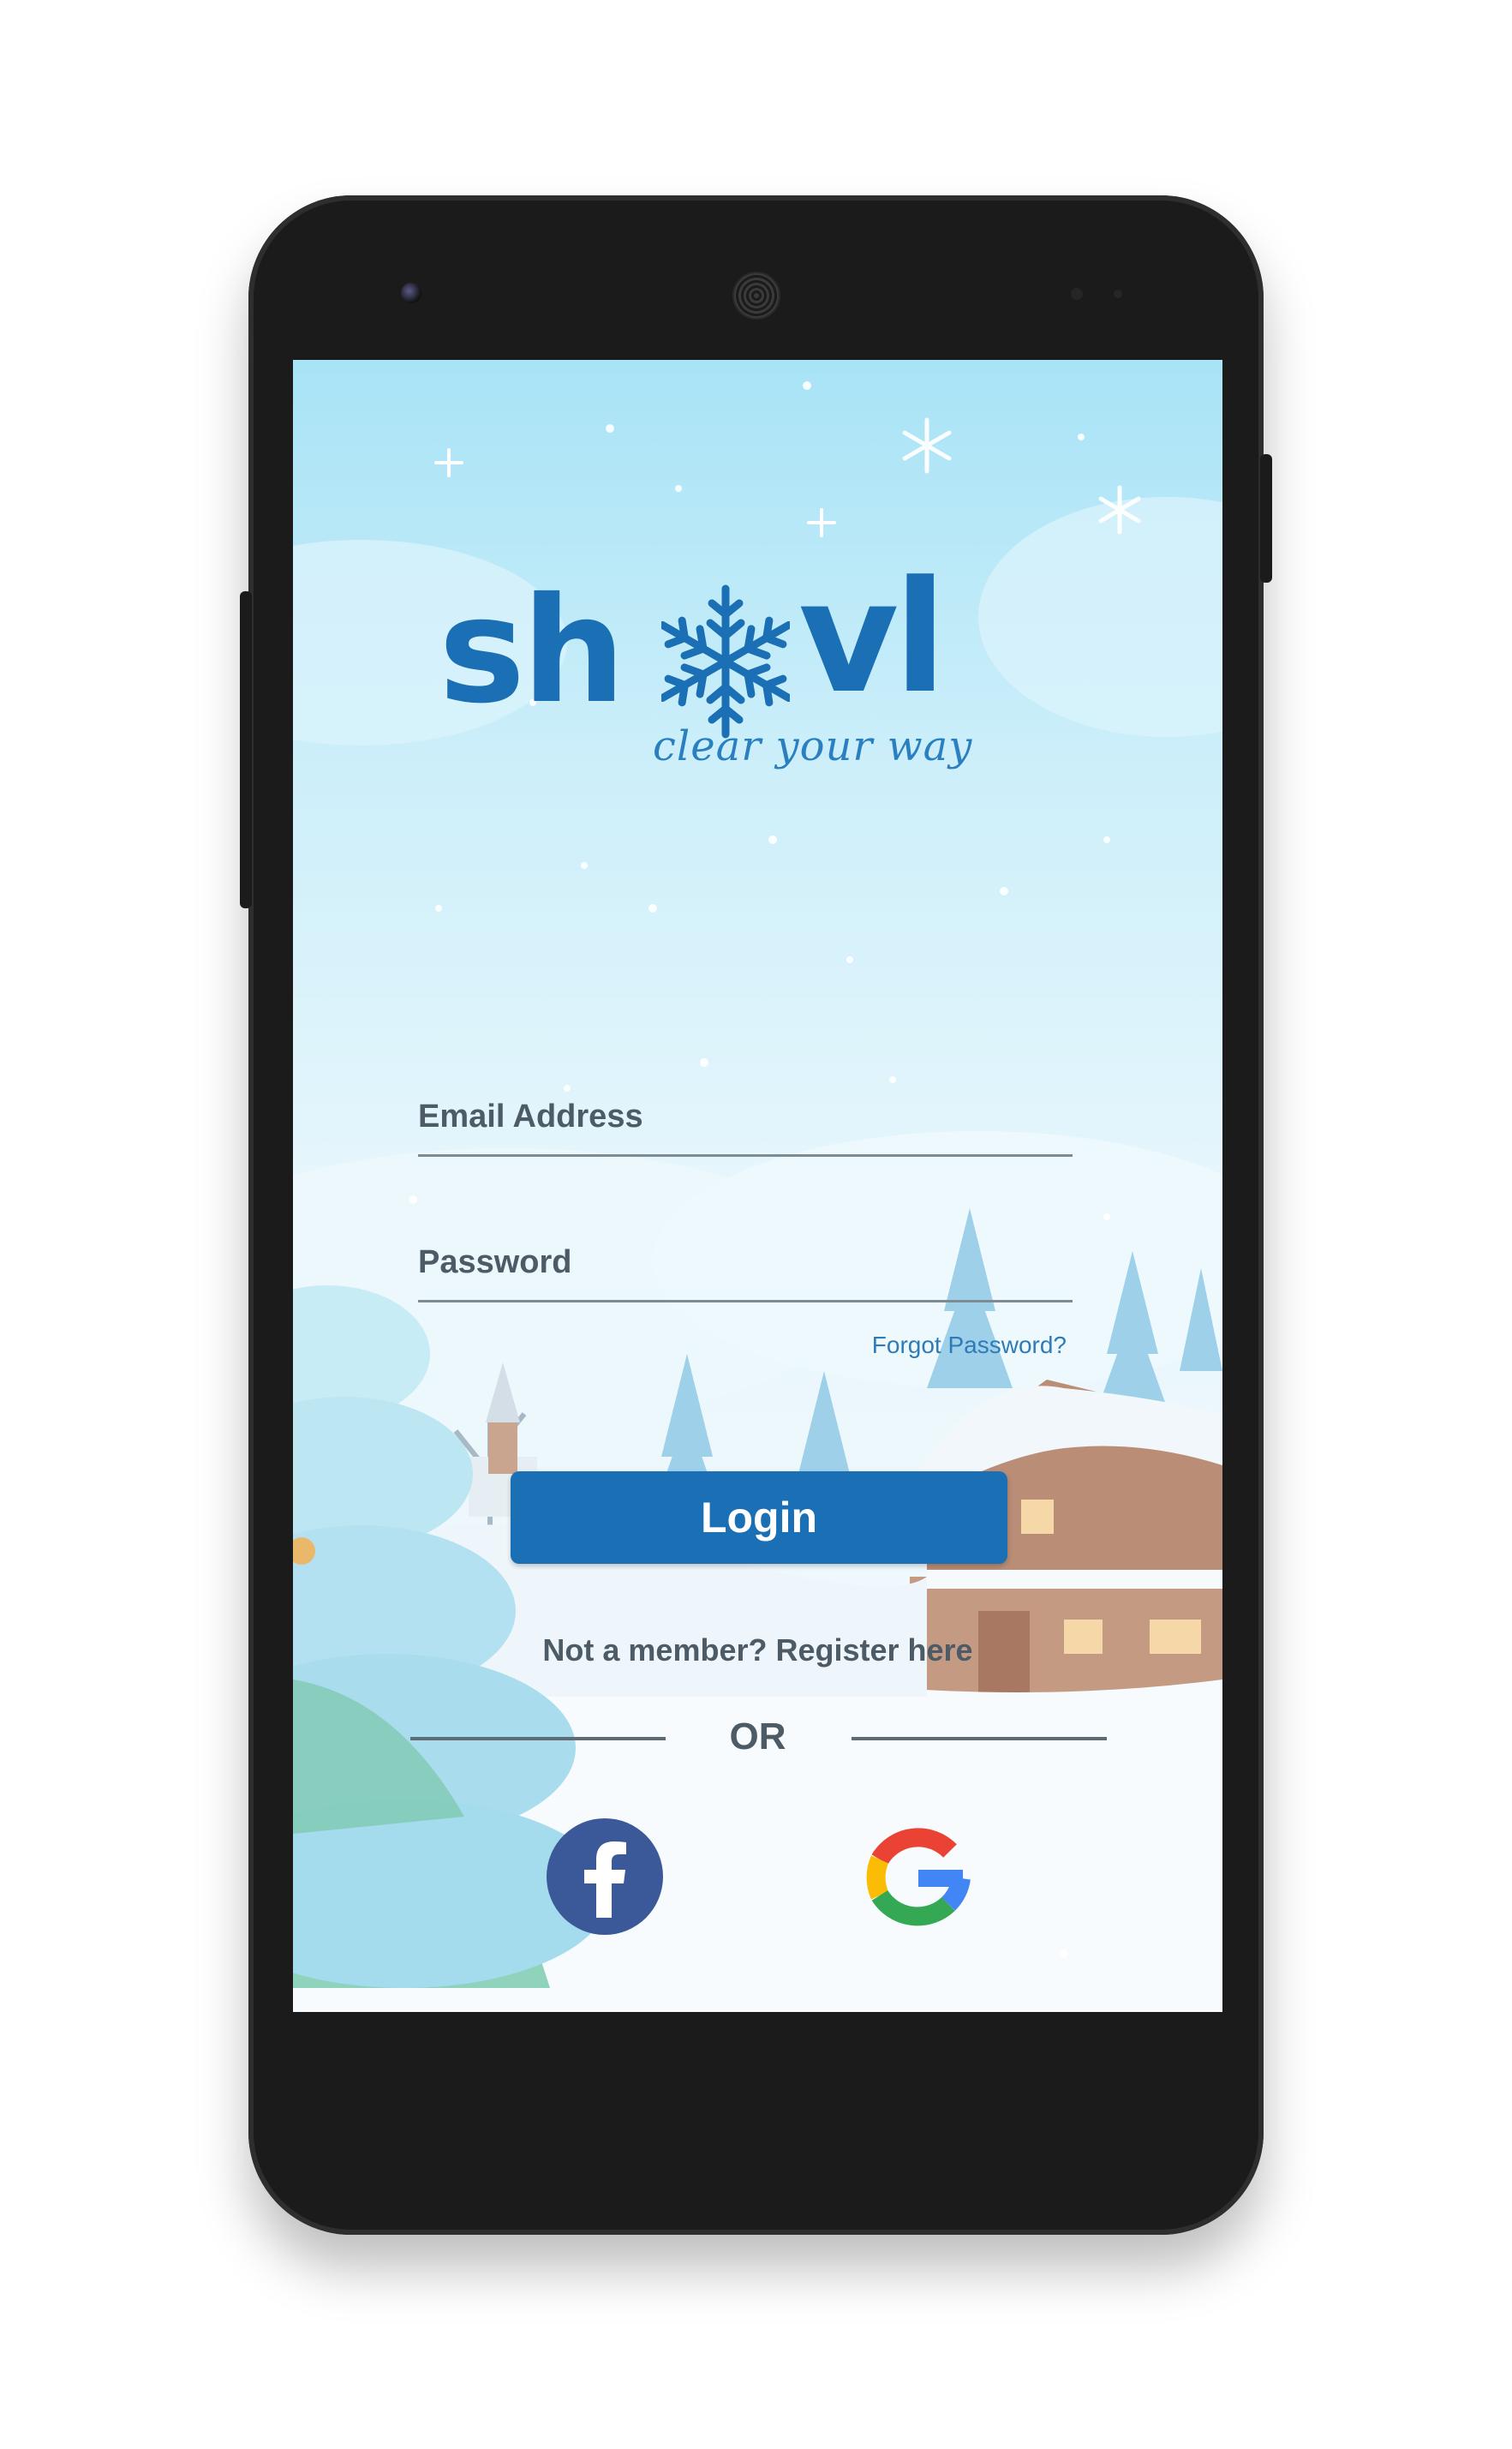  I want to click on email-underline, so click(745, 1155).